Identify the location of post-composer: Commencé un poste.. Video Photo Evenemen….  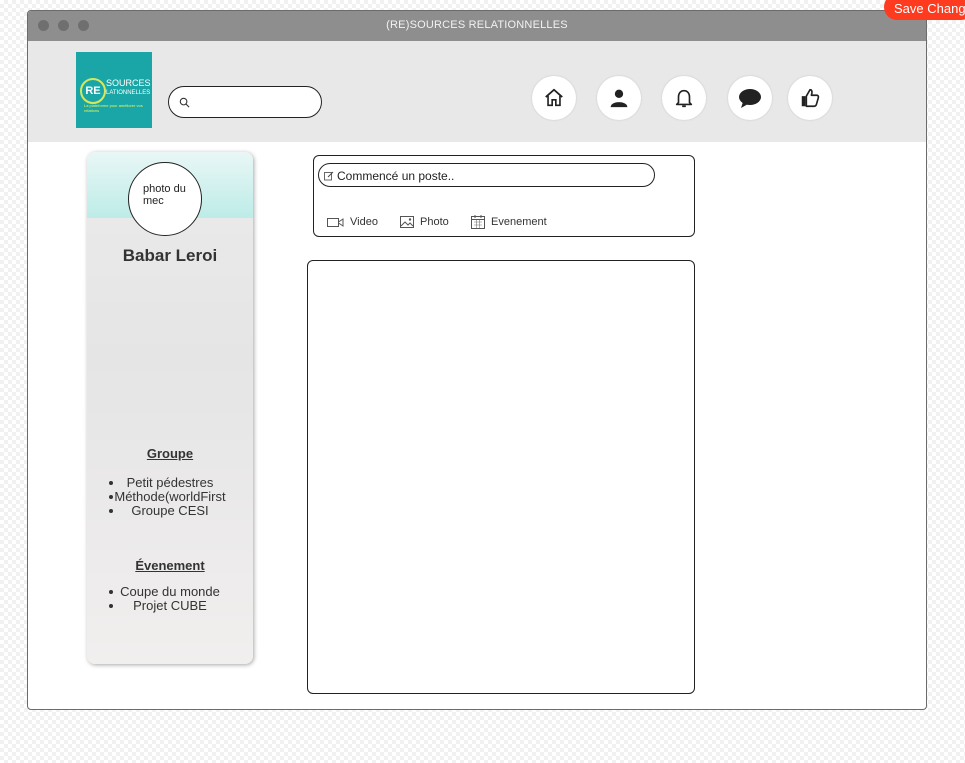
(504, 196).